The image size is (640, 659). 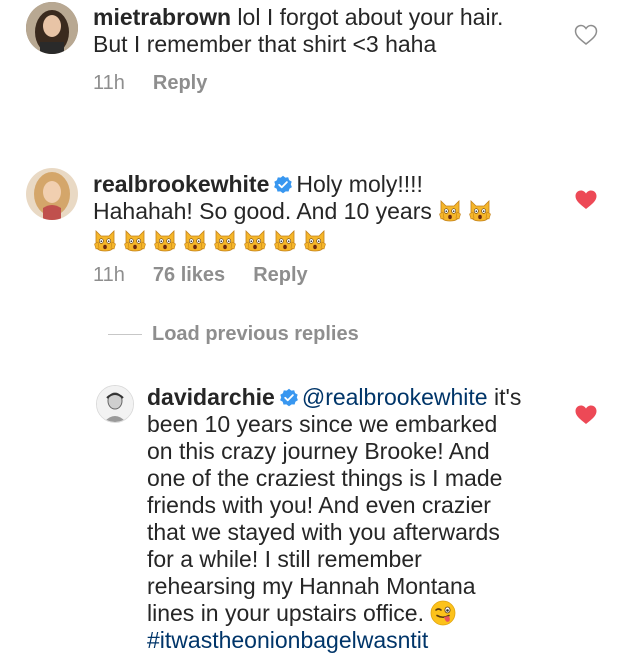 I want to click on reply-body-line: it's, so click(x=507, y=397).